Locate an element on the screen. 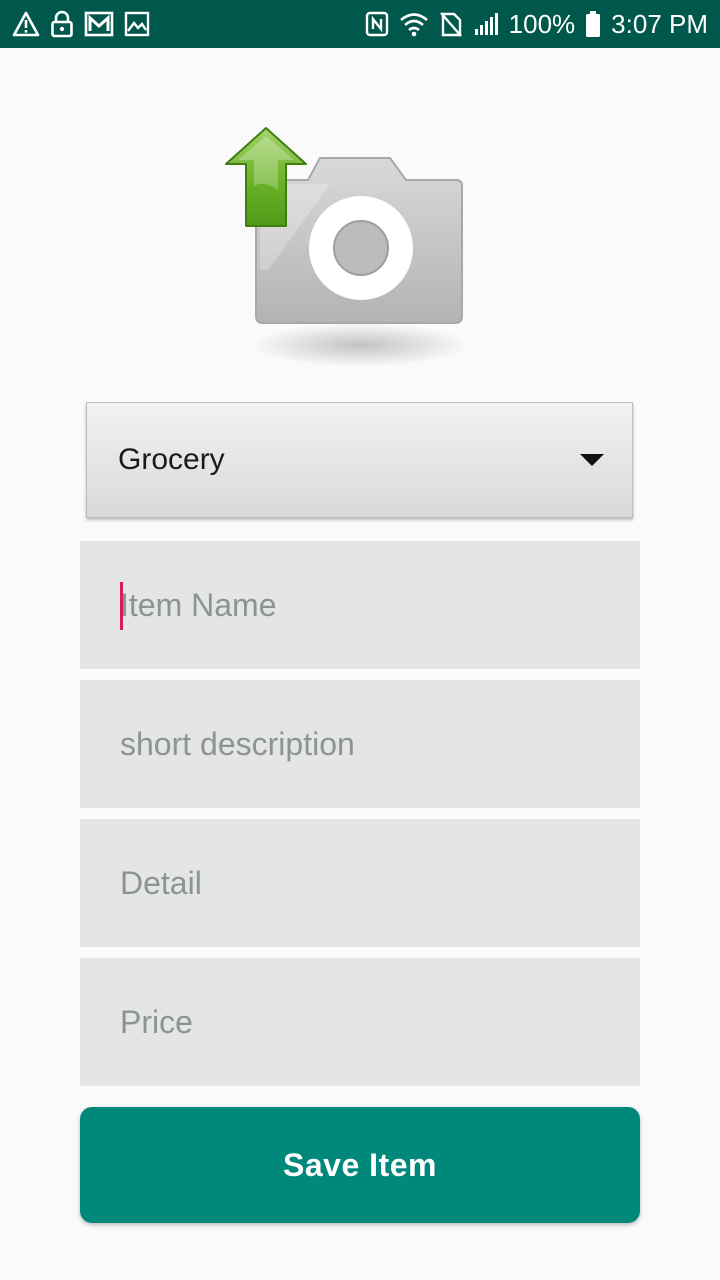 The width and height of the screenshot is (720, 1280). category-dropdown: Grocery is located at coordinates (359, 460).